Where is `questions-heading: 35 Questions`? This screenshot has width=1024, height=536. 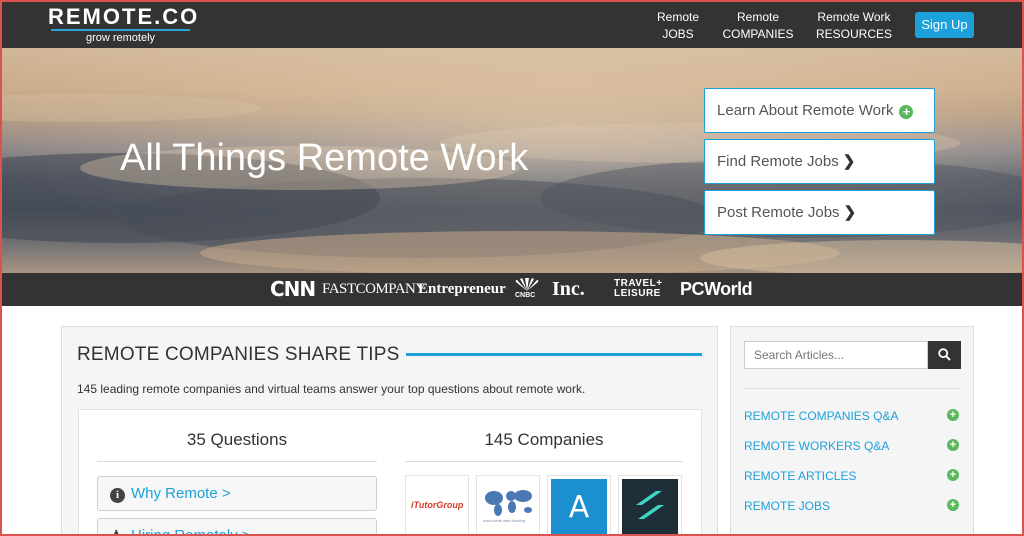 questions-heading: 35 Questions is located at coordinates (237, 439).